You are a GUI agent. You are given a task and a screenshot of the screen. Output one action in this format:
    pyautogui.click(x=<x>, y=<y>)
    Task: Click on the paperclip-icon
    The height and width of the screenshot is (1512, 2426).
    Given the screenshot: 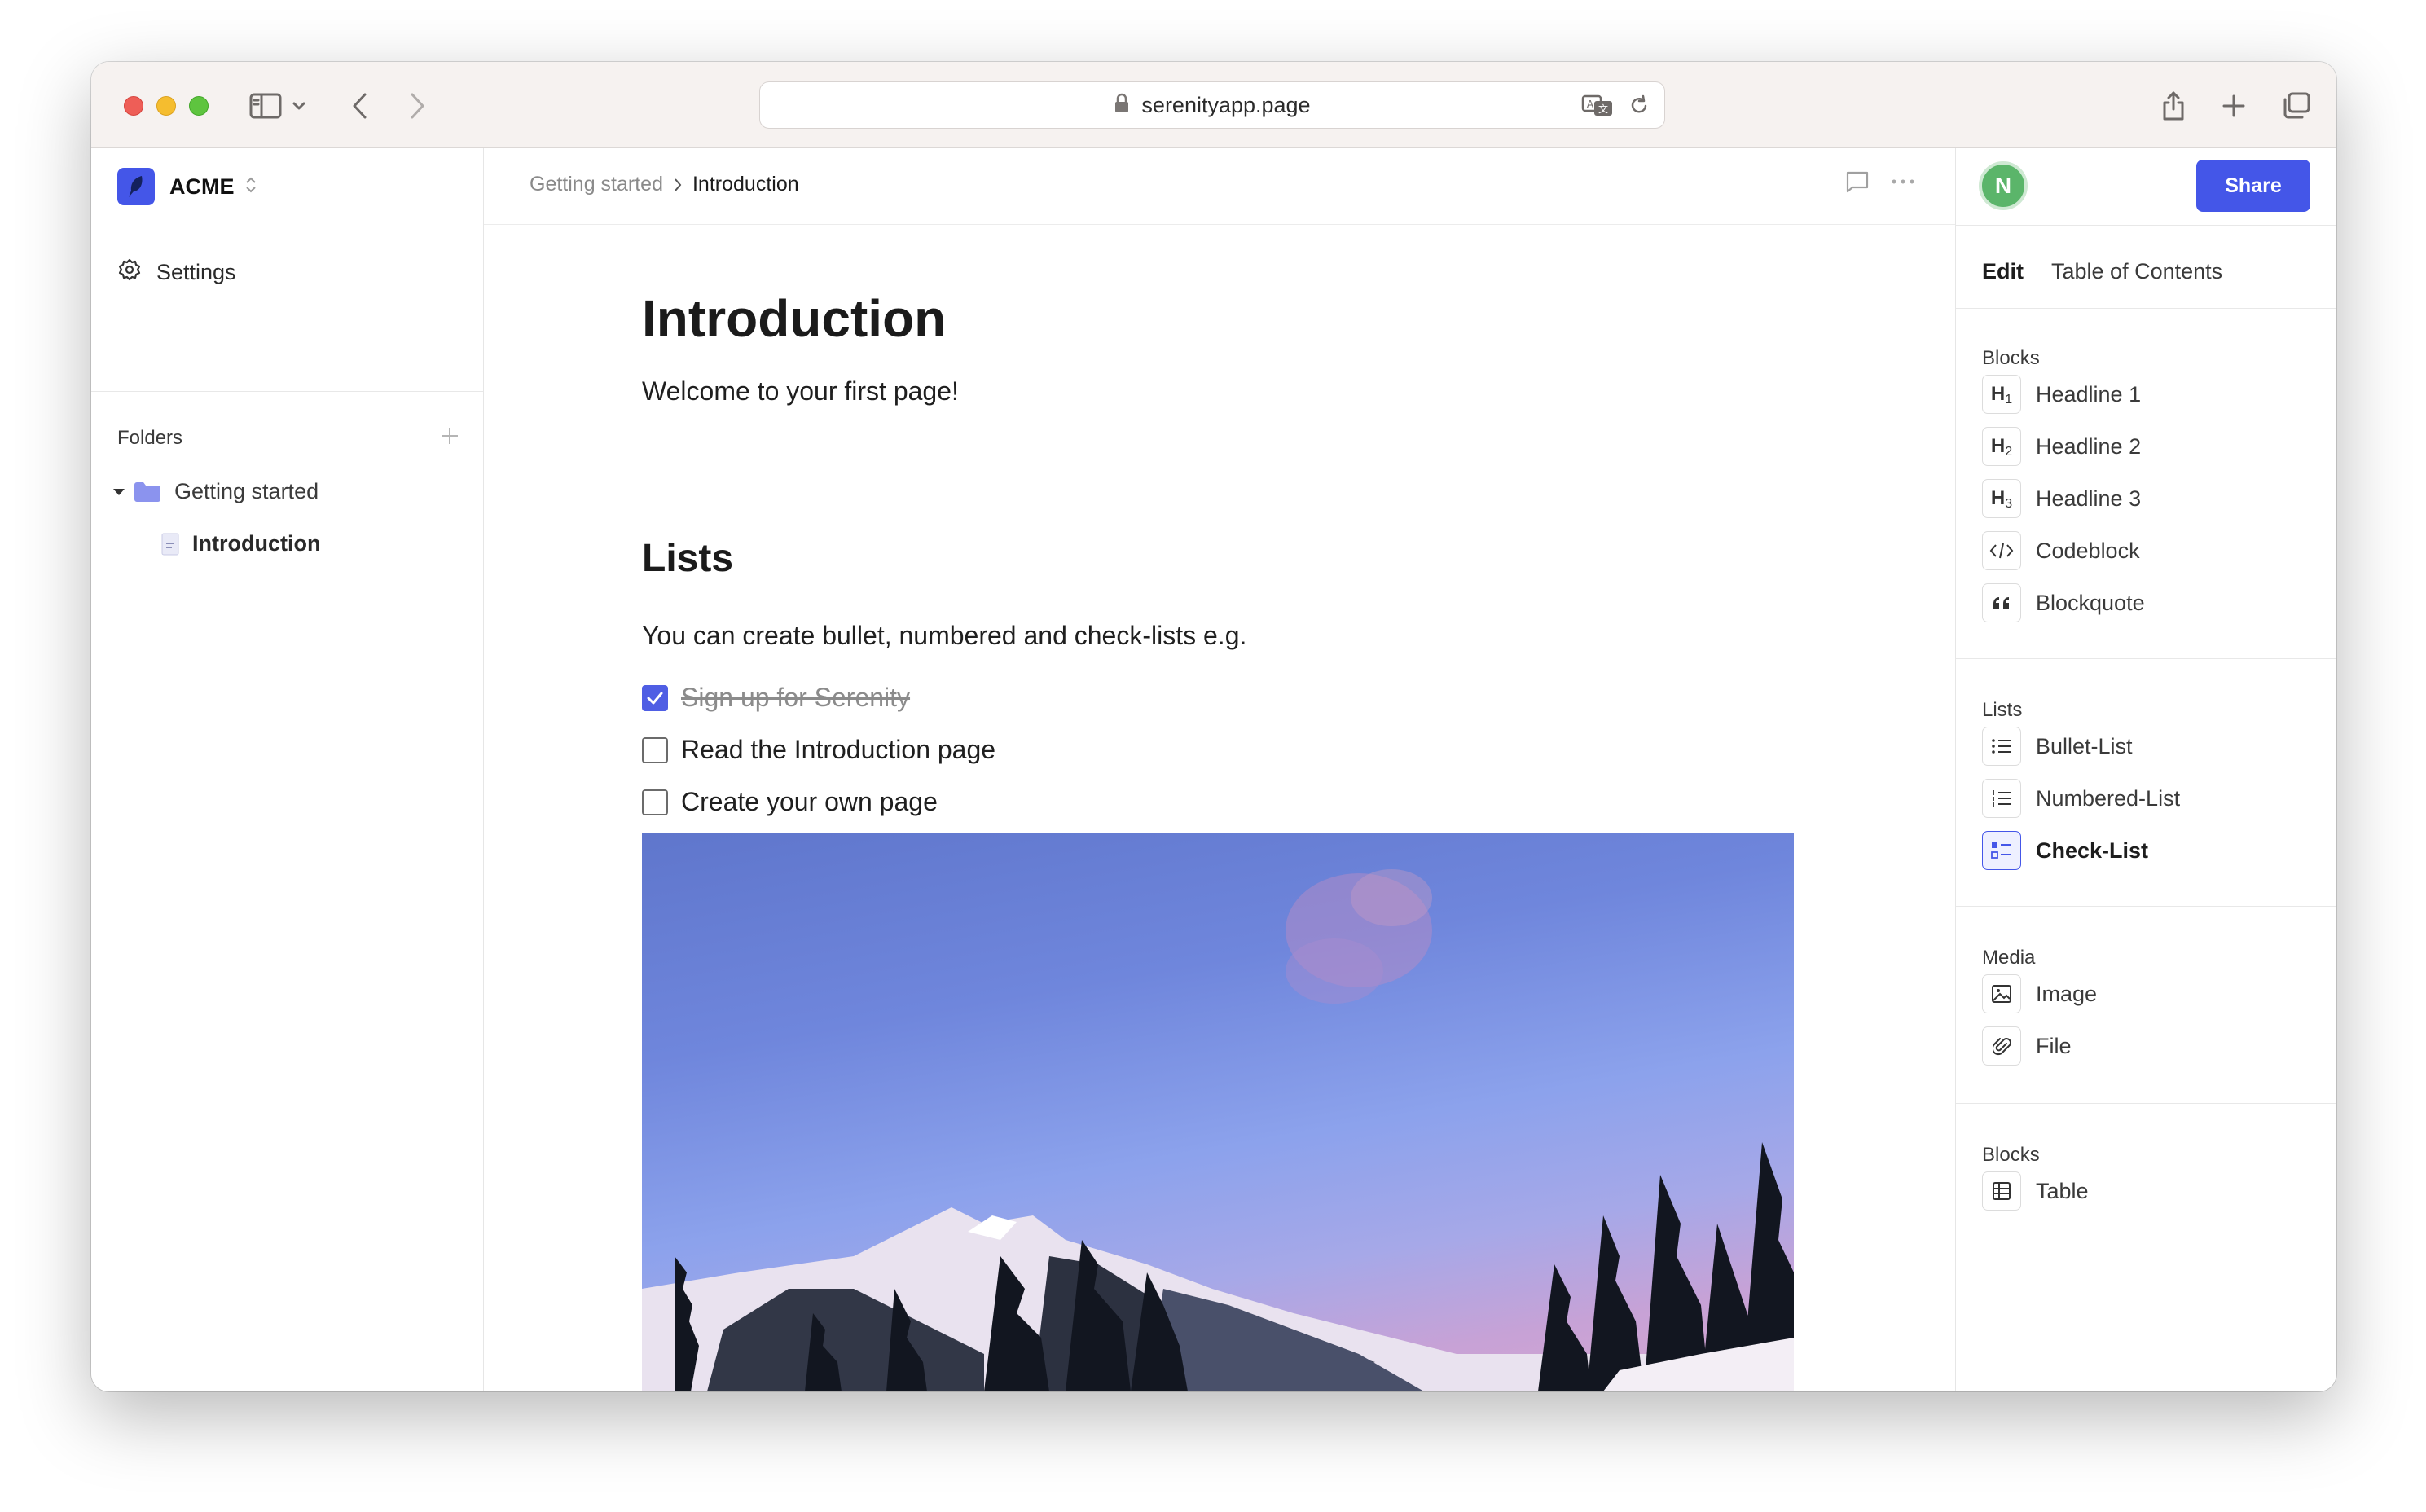 What is the action you would take?
    pyautogui.click(x=2002, y=1046)
    